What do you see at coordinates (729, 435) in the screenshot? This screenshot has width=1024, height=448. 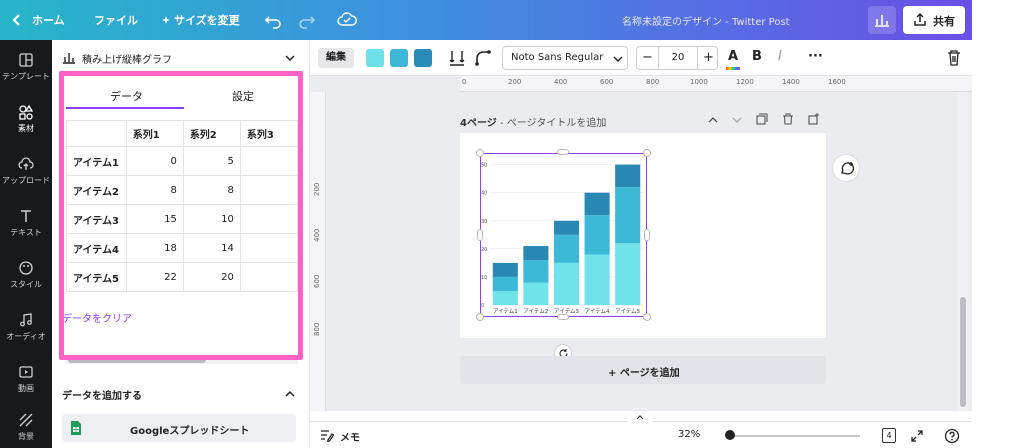 I see `zoom-slider-thumb` at bounding box center [729, 435].